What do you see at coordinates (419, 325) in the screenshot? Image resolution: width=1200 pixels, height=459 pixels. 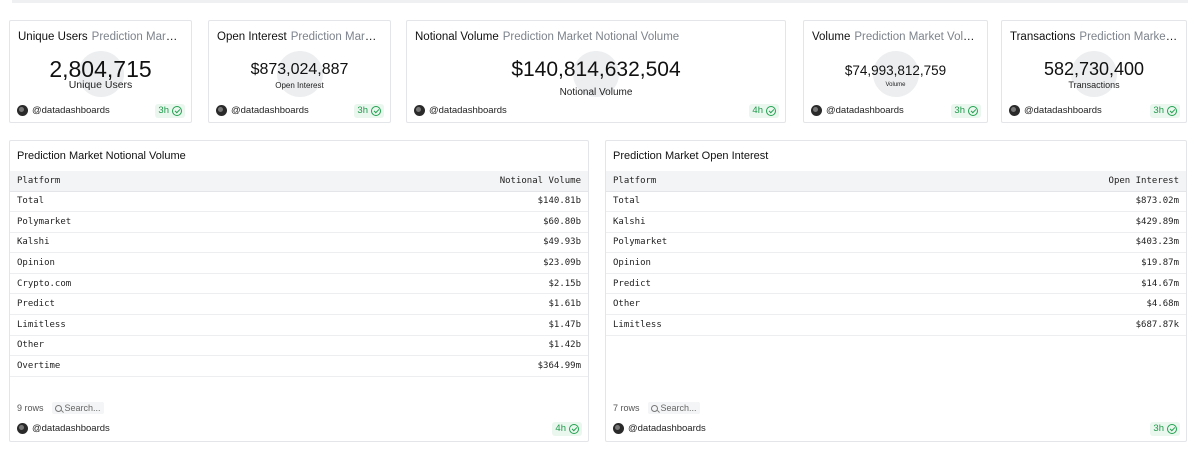 I see `cell-value: $1.47b` at bounding box center [419, 325].